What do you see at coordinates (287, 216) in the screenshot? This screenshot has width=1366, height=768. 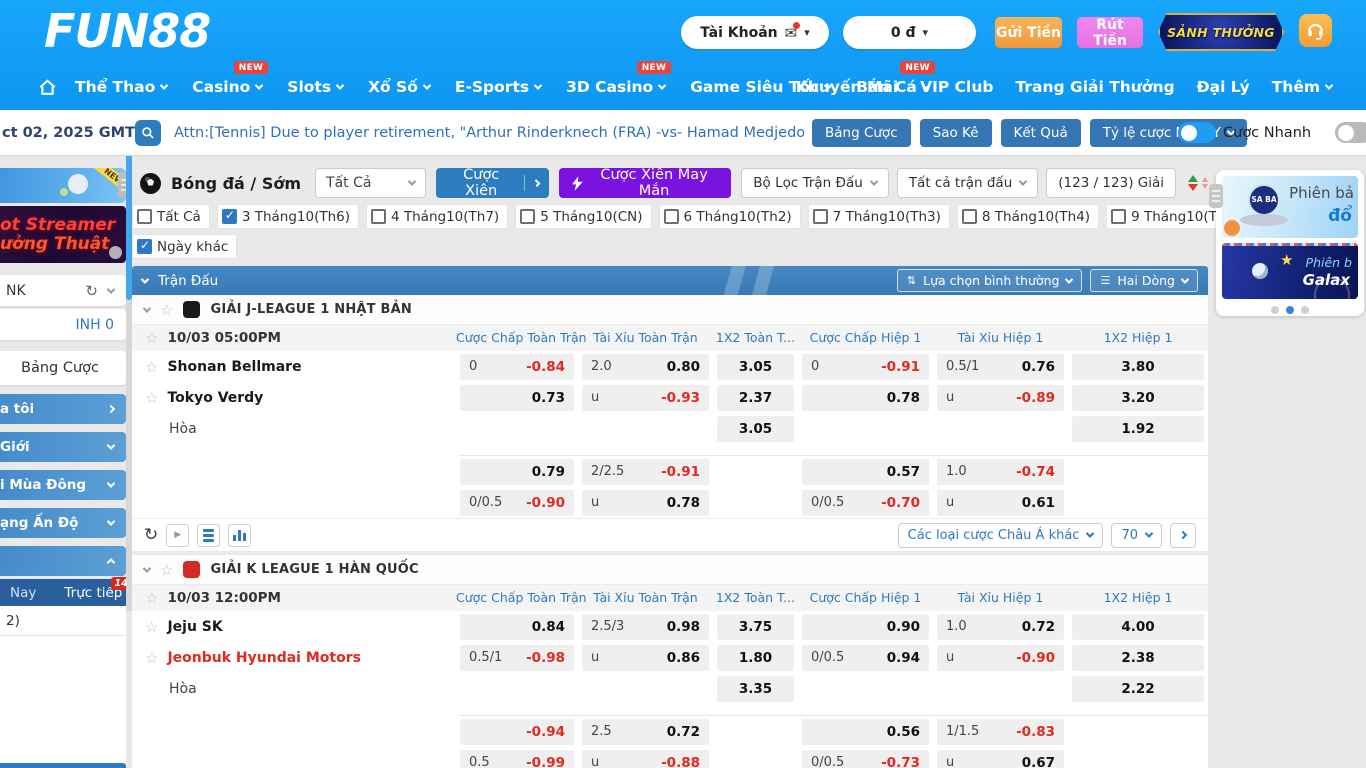 I see `date-filter-chip: 3 Tháng10(Th6)` at bounding box center [287, 216].